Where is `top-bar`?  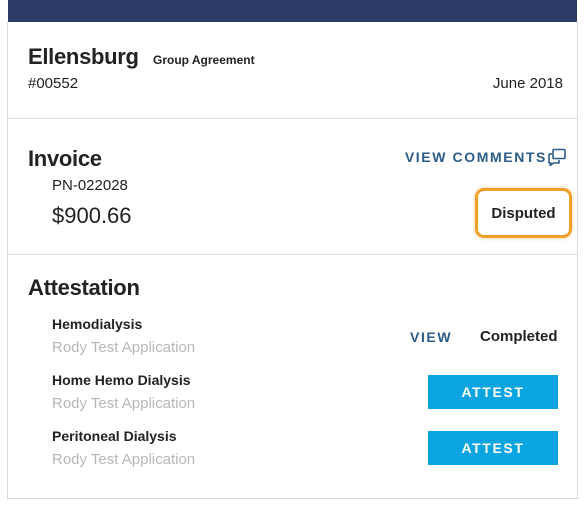 top-bar is located at coordinates (292, 11).